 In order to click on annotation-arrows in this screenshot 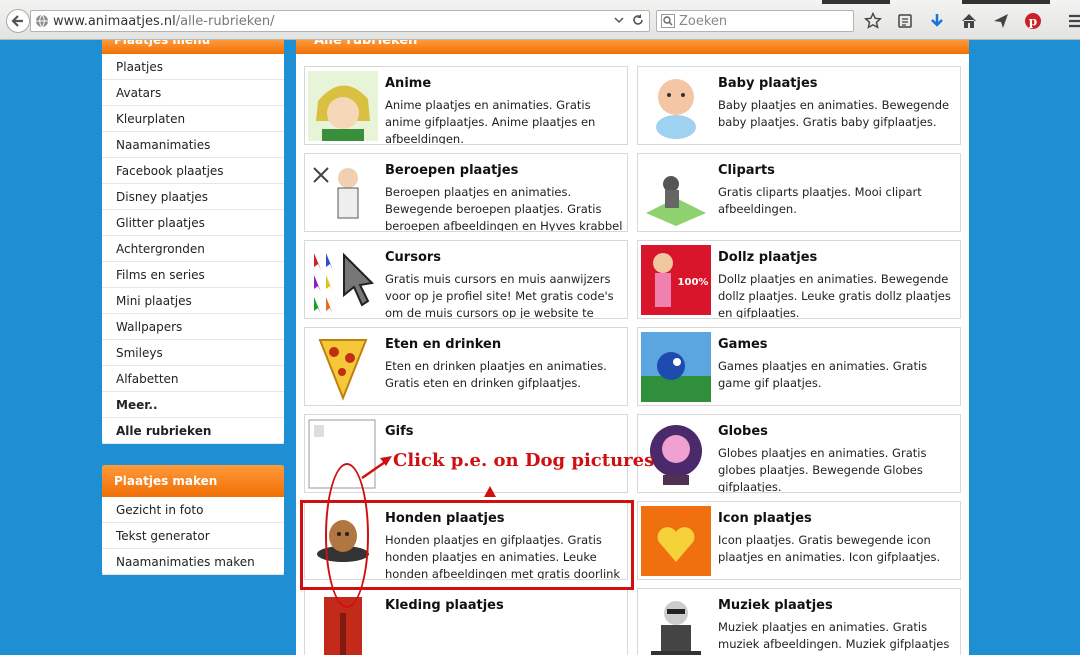, I will do `click(428, 476)`.